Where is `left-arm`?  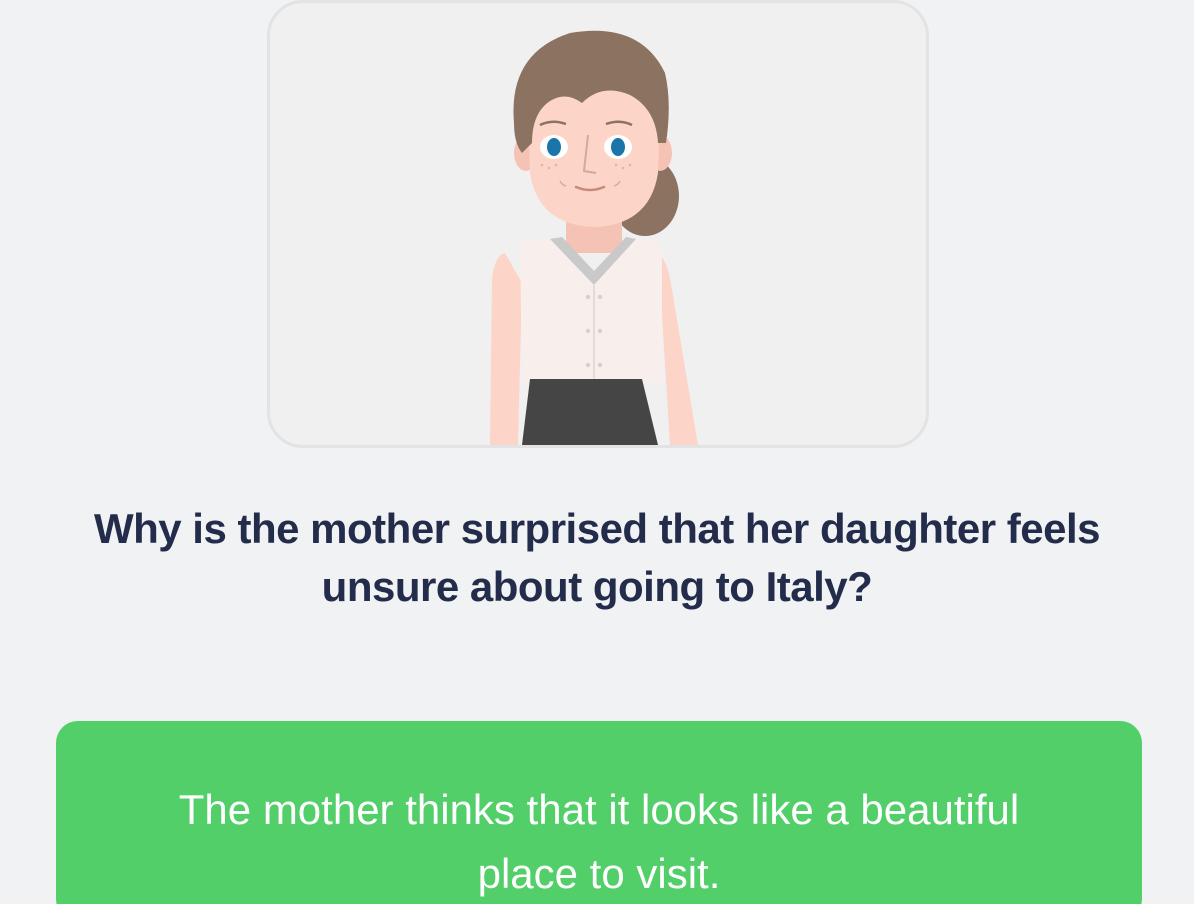
left-arm is located at coordinates (506, 349).